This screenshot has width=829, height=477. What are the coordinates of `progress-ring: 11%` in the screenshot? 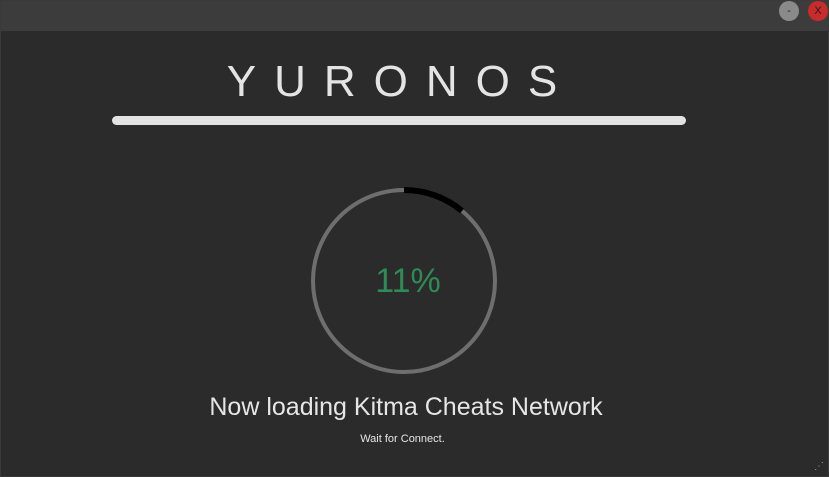 It's located at (404, 281).